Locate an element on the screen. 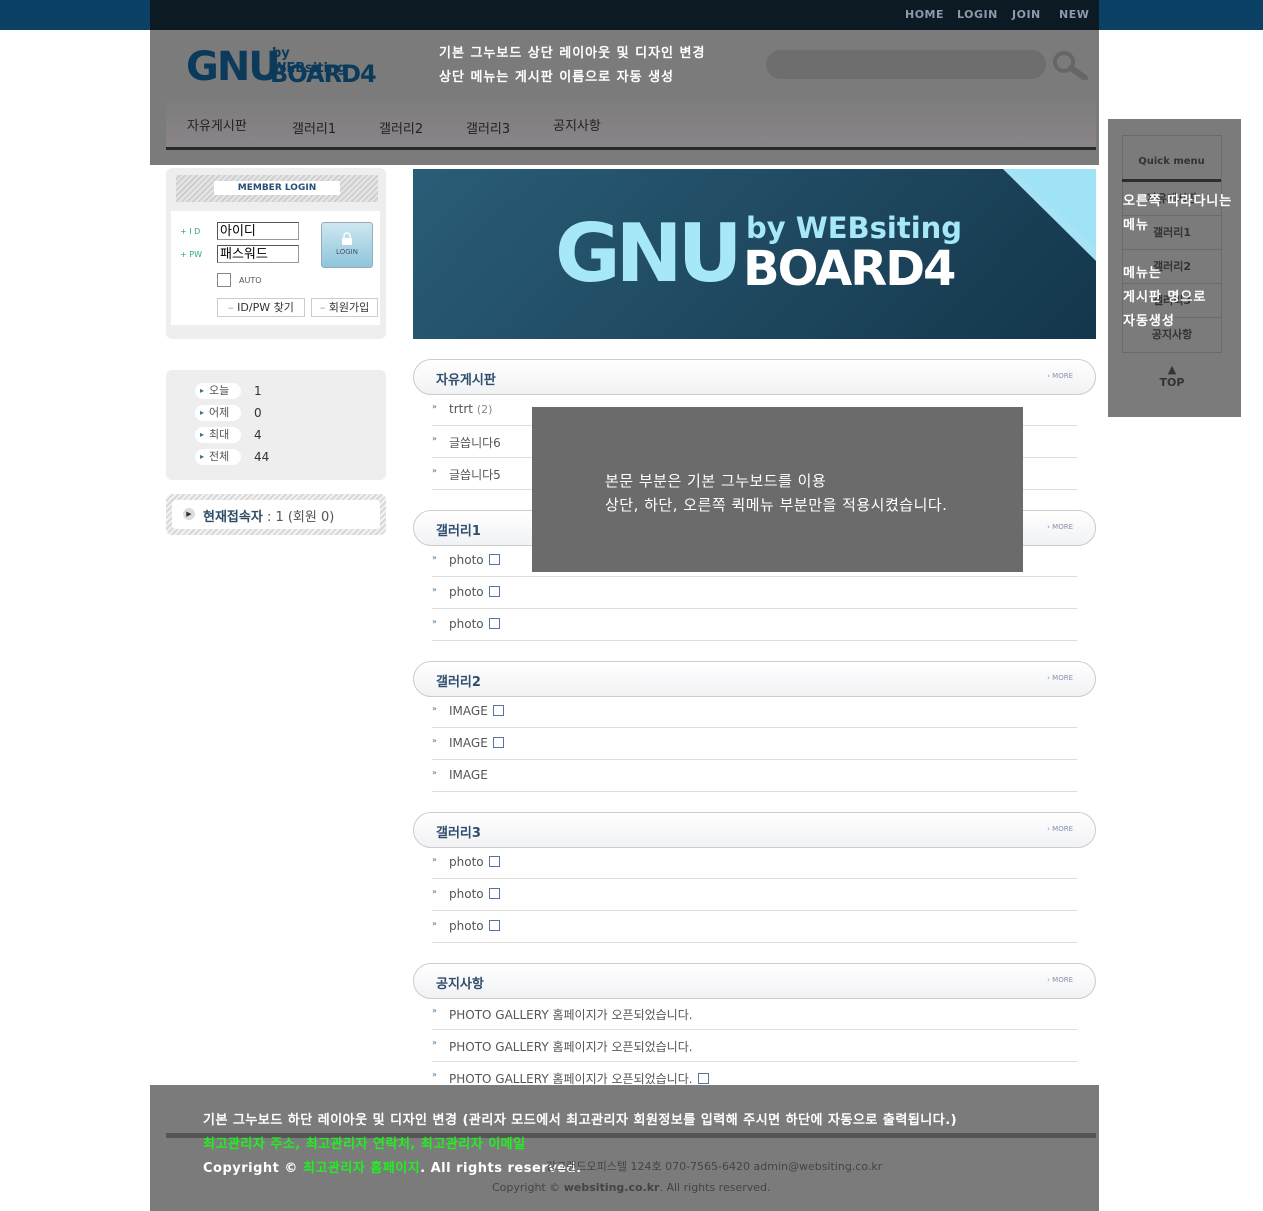  comment-count: (2) is located at coordinates (484, 409).